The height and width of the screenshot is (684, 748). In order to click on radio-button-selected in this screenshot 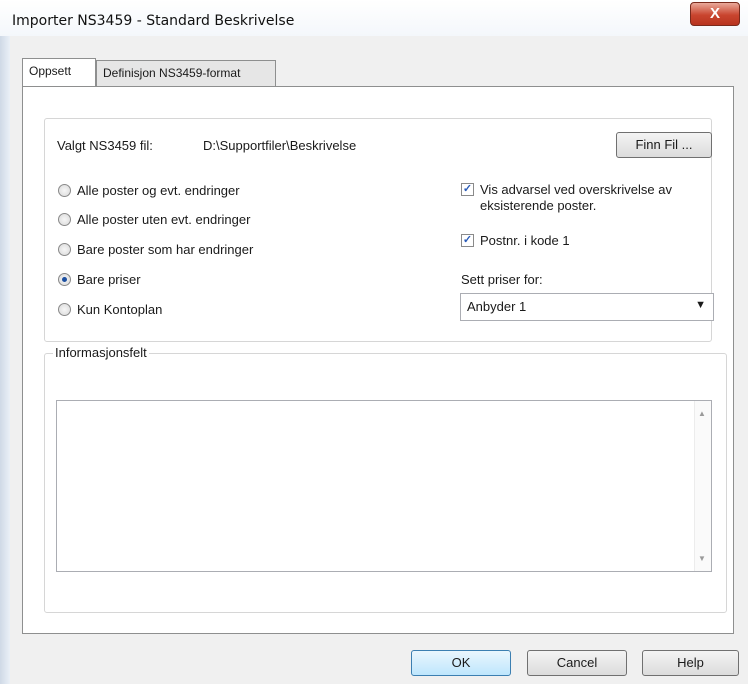, I will do `click(64, 279)`.